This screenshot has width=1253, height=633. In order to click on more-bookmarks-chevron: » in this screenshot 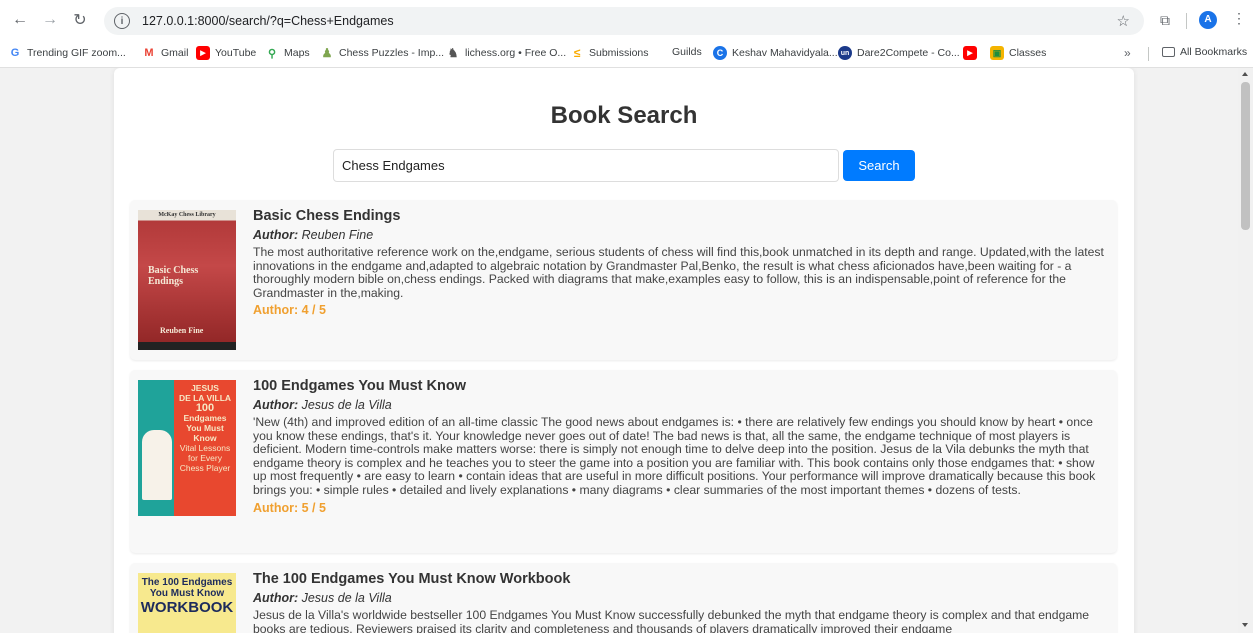, I will do `click(1127, 53)`.